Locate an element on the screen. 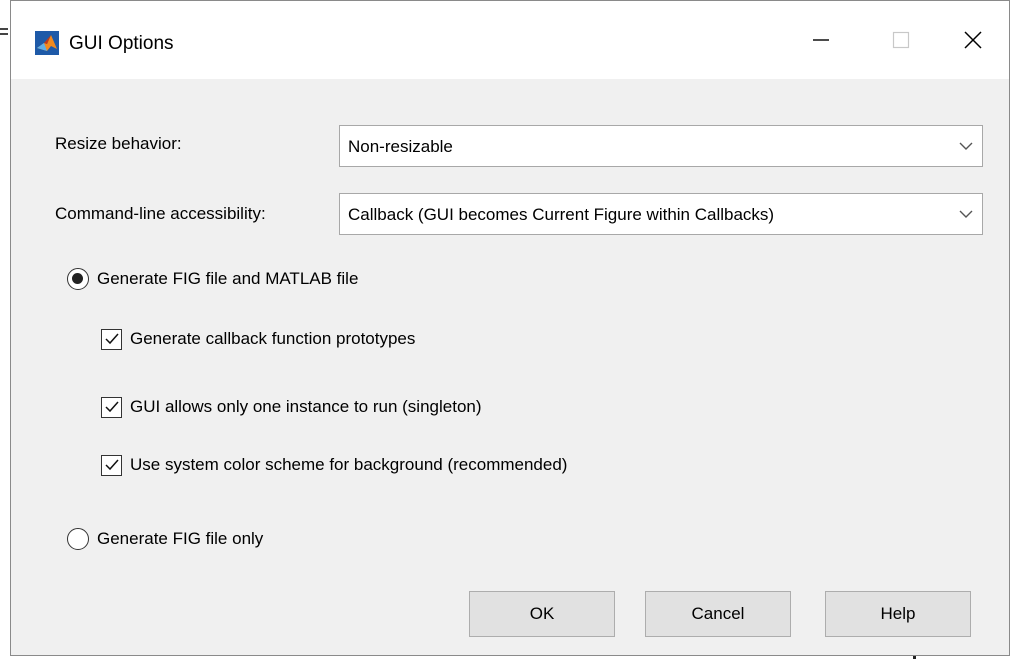  matlab-icon is located at coordinates (47, 43).